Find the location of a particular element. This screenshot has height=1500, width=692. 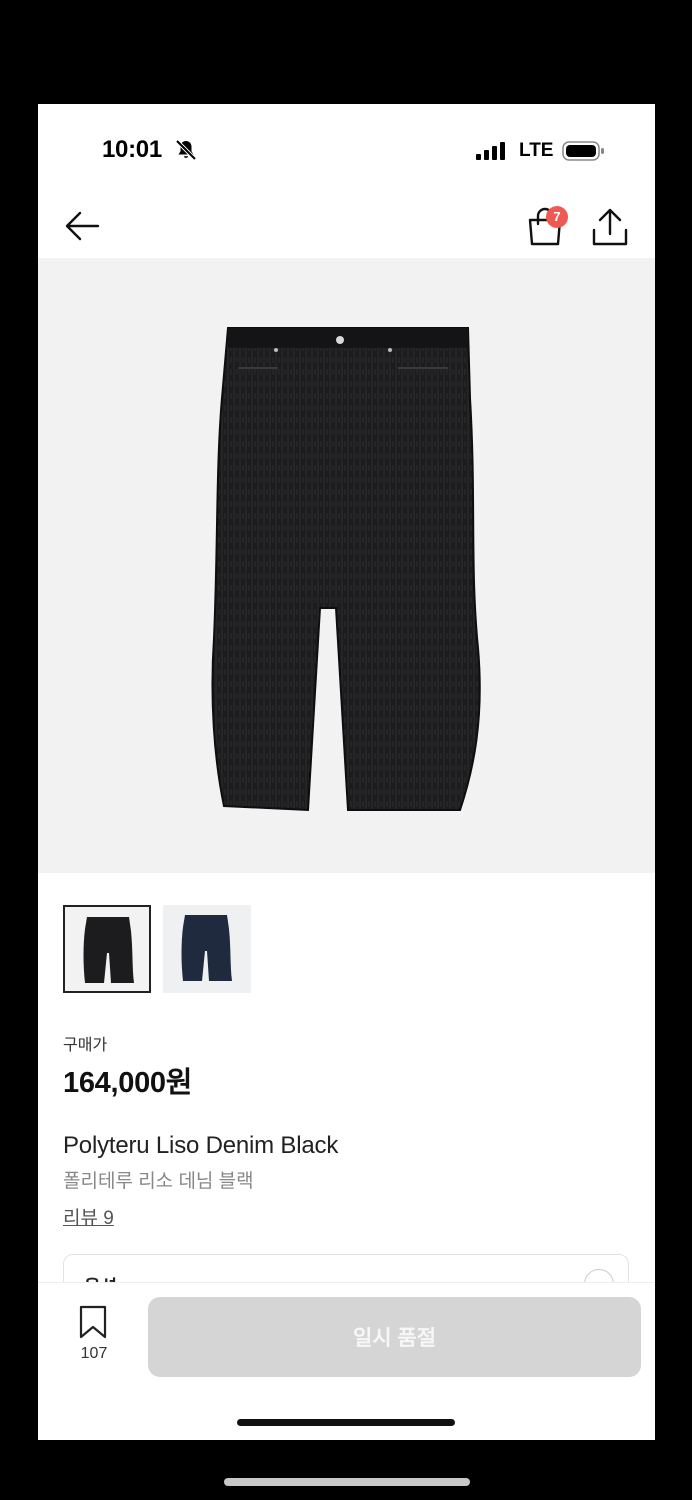

nav-bar: 7 is located at coordinates (346, 226).